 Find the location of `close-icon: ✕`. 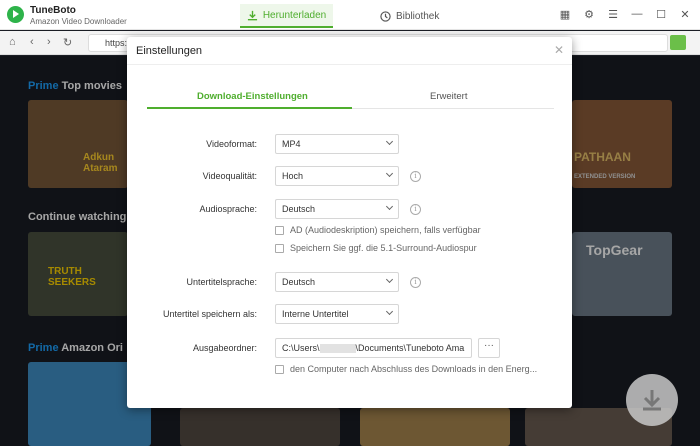

close-icon: ✕ is located at coordinates (685, 14).